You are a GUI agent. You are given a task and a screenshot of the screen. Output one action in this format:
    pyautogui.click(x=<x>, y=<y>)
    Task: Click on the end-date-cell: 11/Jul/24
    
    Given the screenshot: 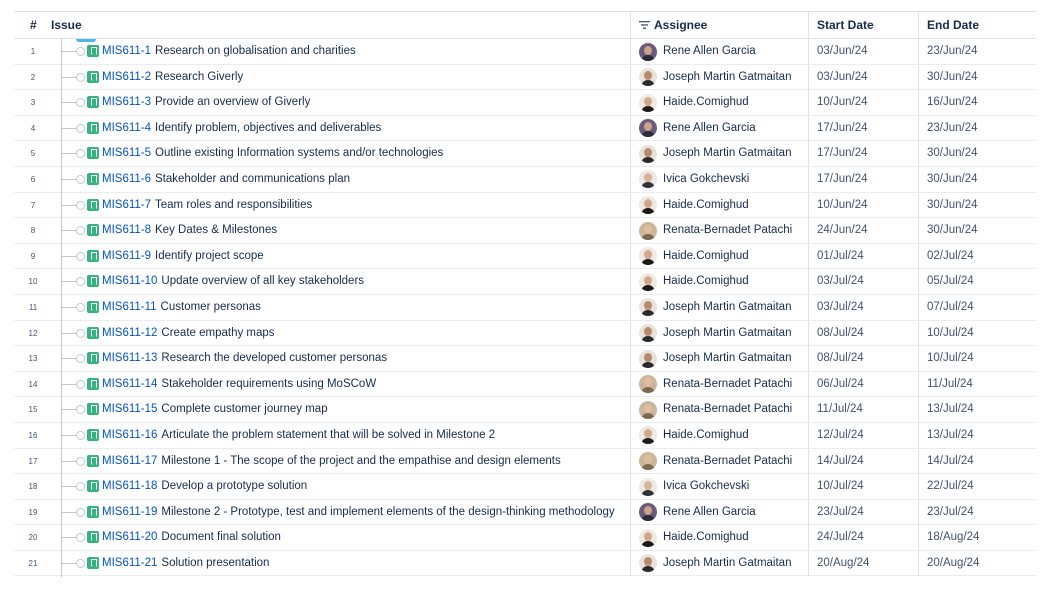 What is the action you would take?
    pyautogui.click(x=977, y=384)
    